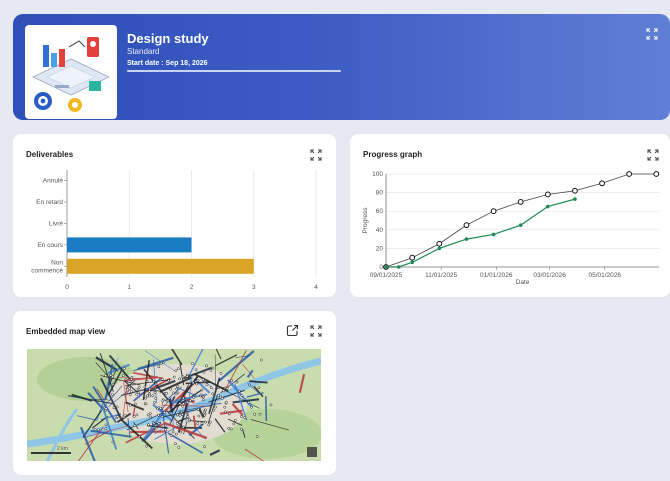  I want to click on expand-arrows-icon, so click(316, 331).